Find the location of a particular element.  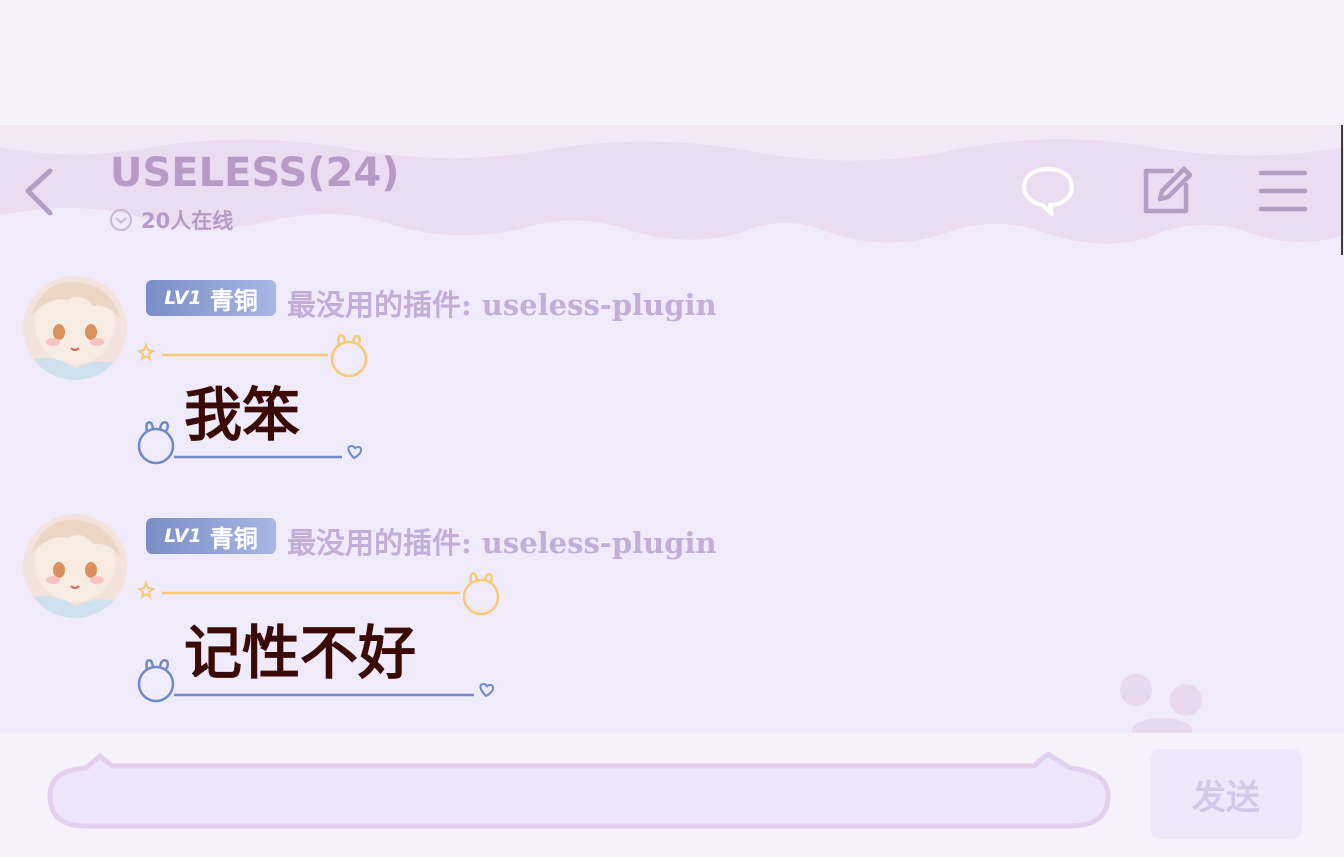

online-count: 20人在线 is located at coordinates (187, 221).